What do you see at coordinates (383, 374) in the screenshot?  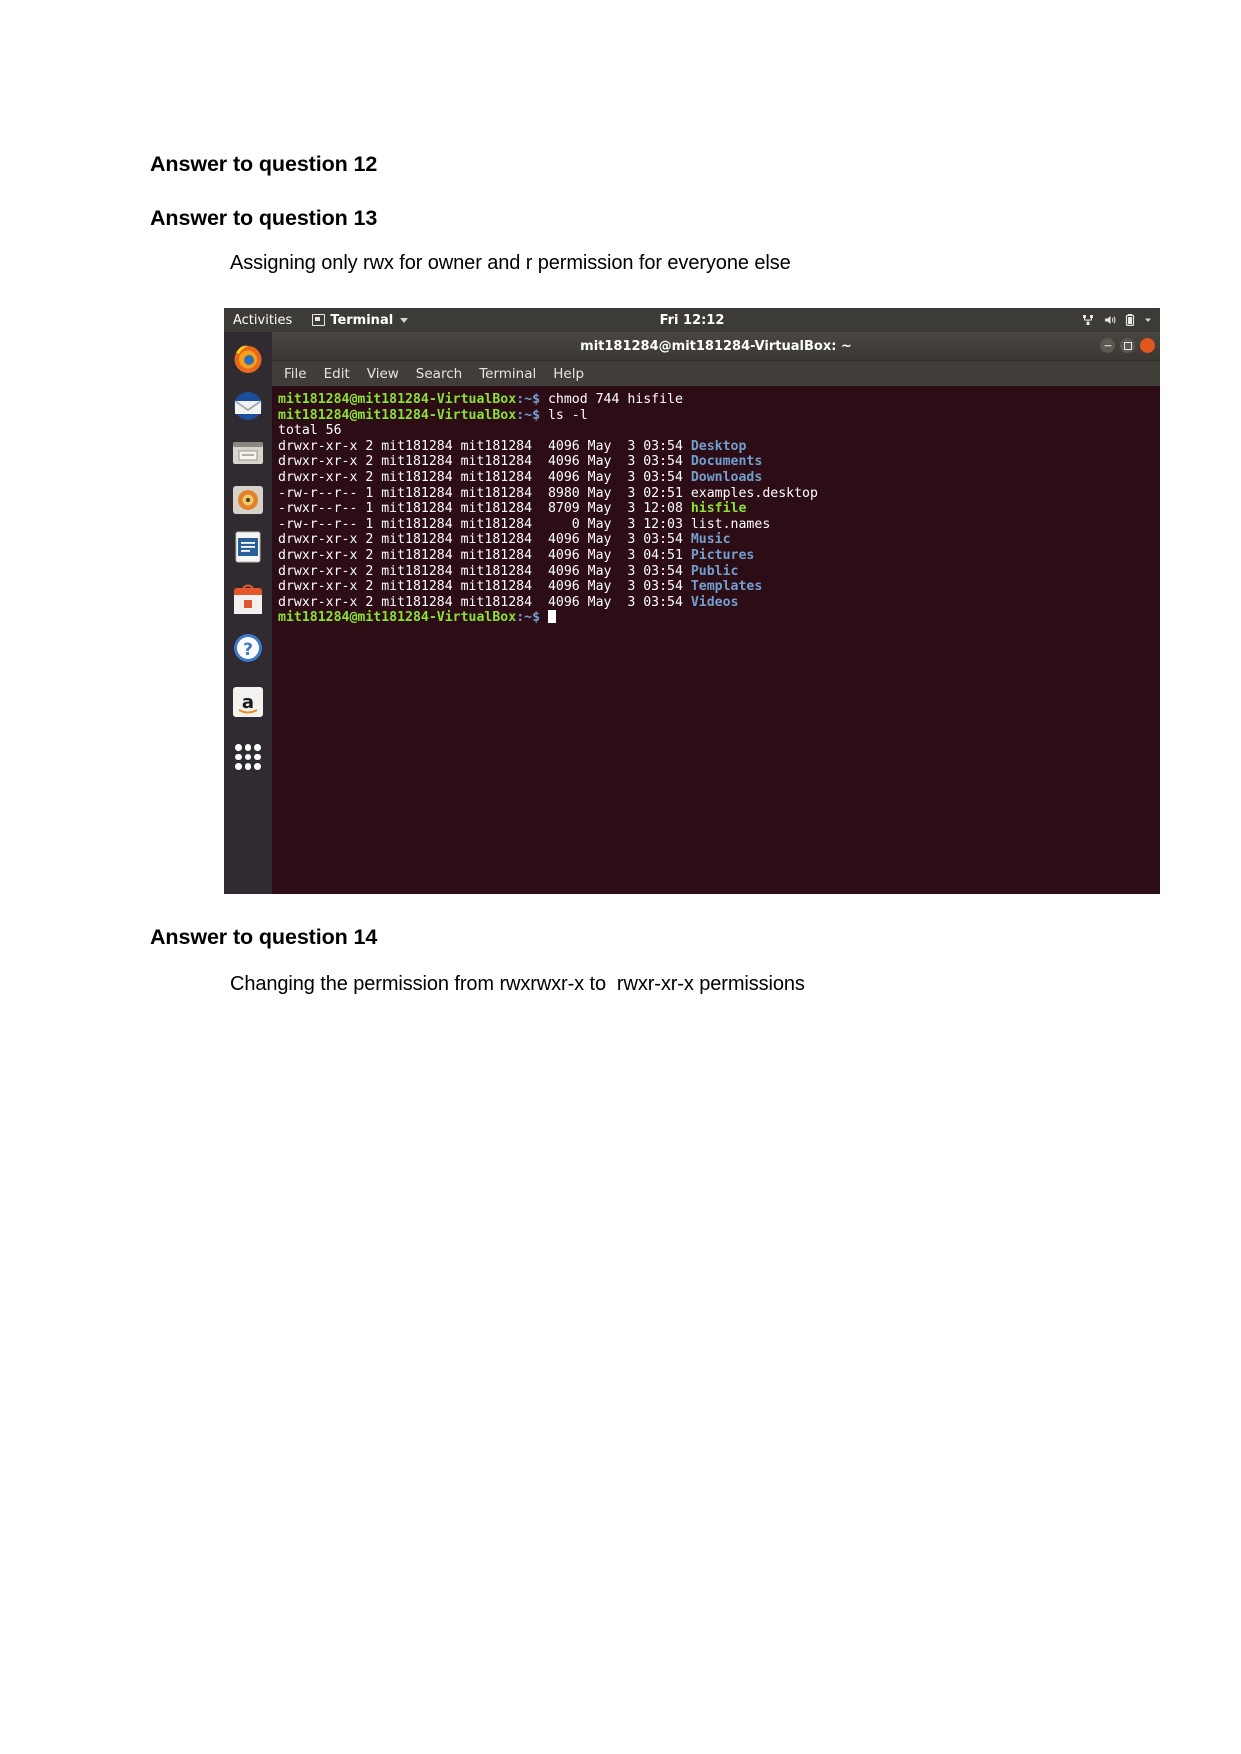 I see `menu-item-view: View` at bounding box center [383, 374].